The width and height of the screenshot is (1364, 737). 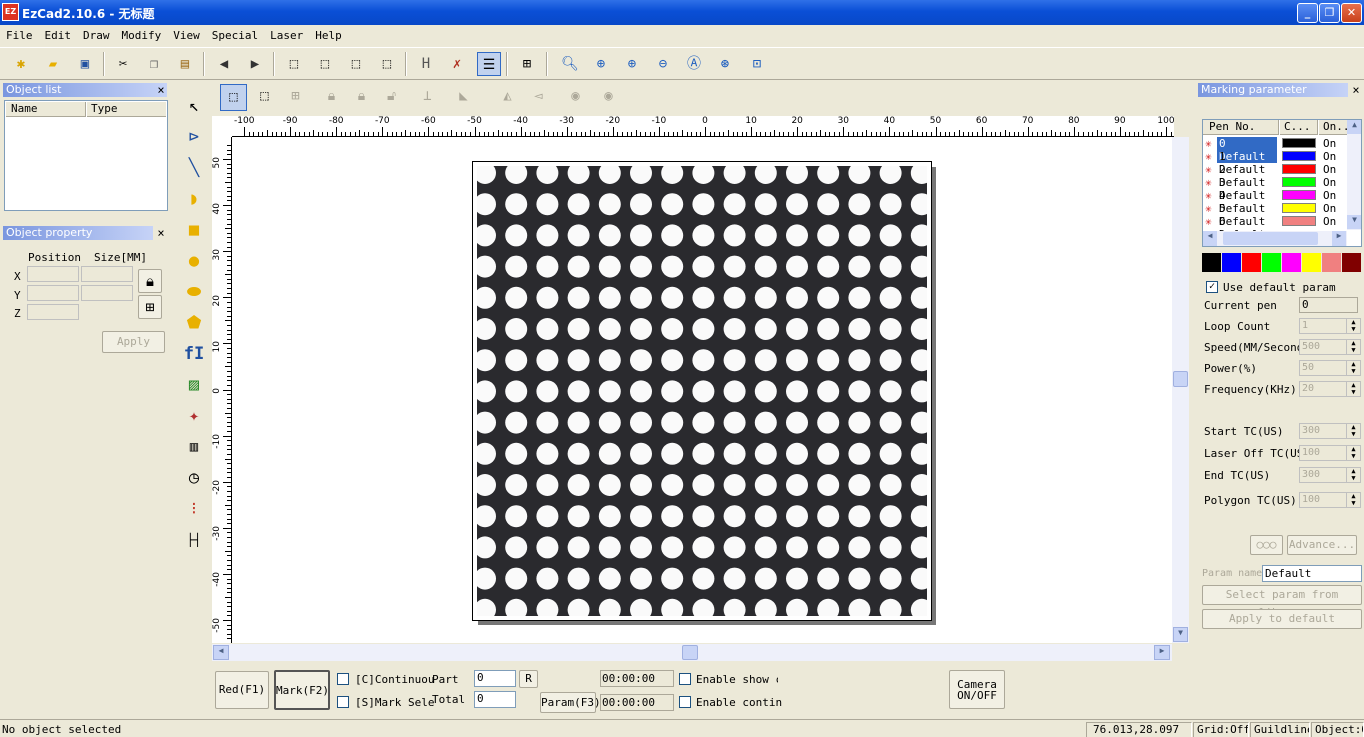 What do you see at coordinates (194, 230) in the screenshot?
I see `rectangle-tool-icon: ■` at bounding box center [194, 230].